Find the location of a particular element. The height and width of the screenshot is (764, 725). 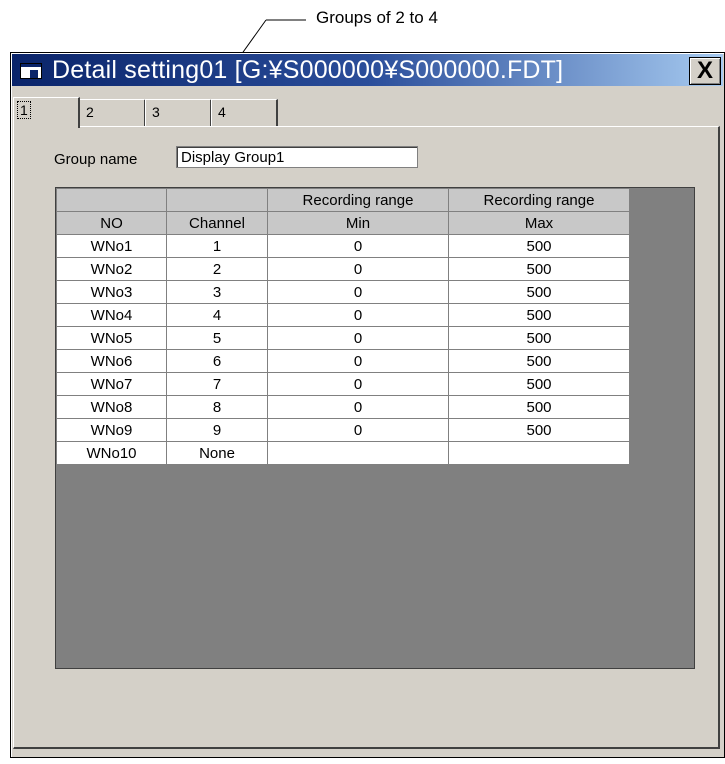

table-cell: 3 is located at coordinates (217, 292).